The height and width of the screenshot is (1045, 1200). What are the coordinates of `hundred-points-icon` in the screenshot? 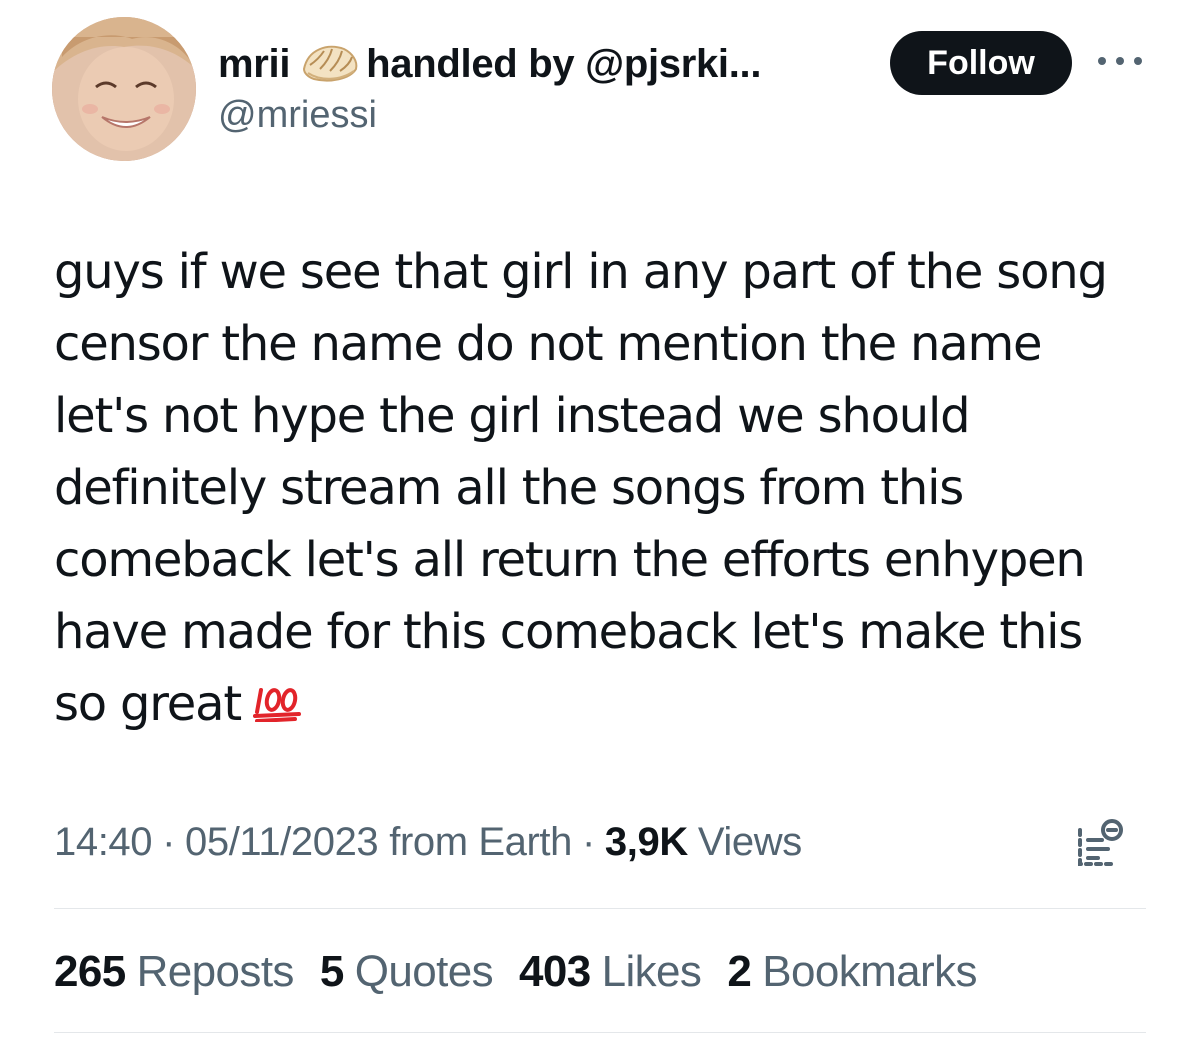 It's located at (278, 696).